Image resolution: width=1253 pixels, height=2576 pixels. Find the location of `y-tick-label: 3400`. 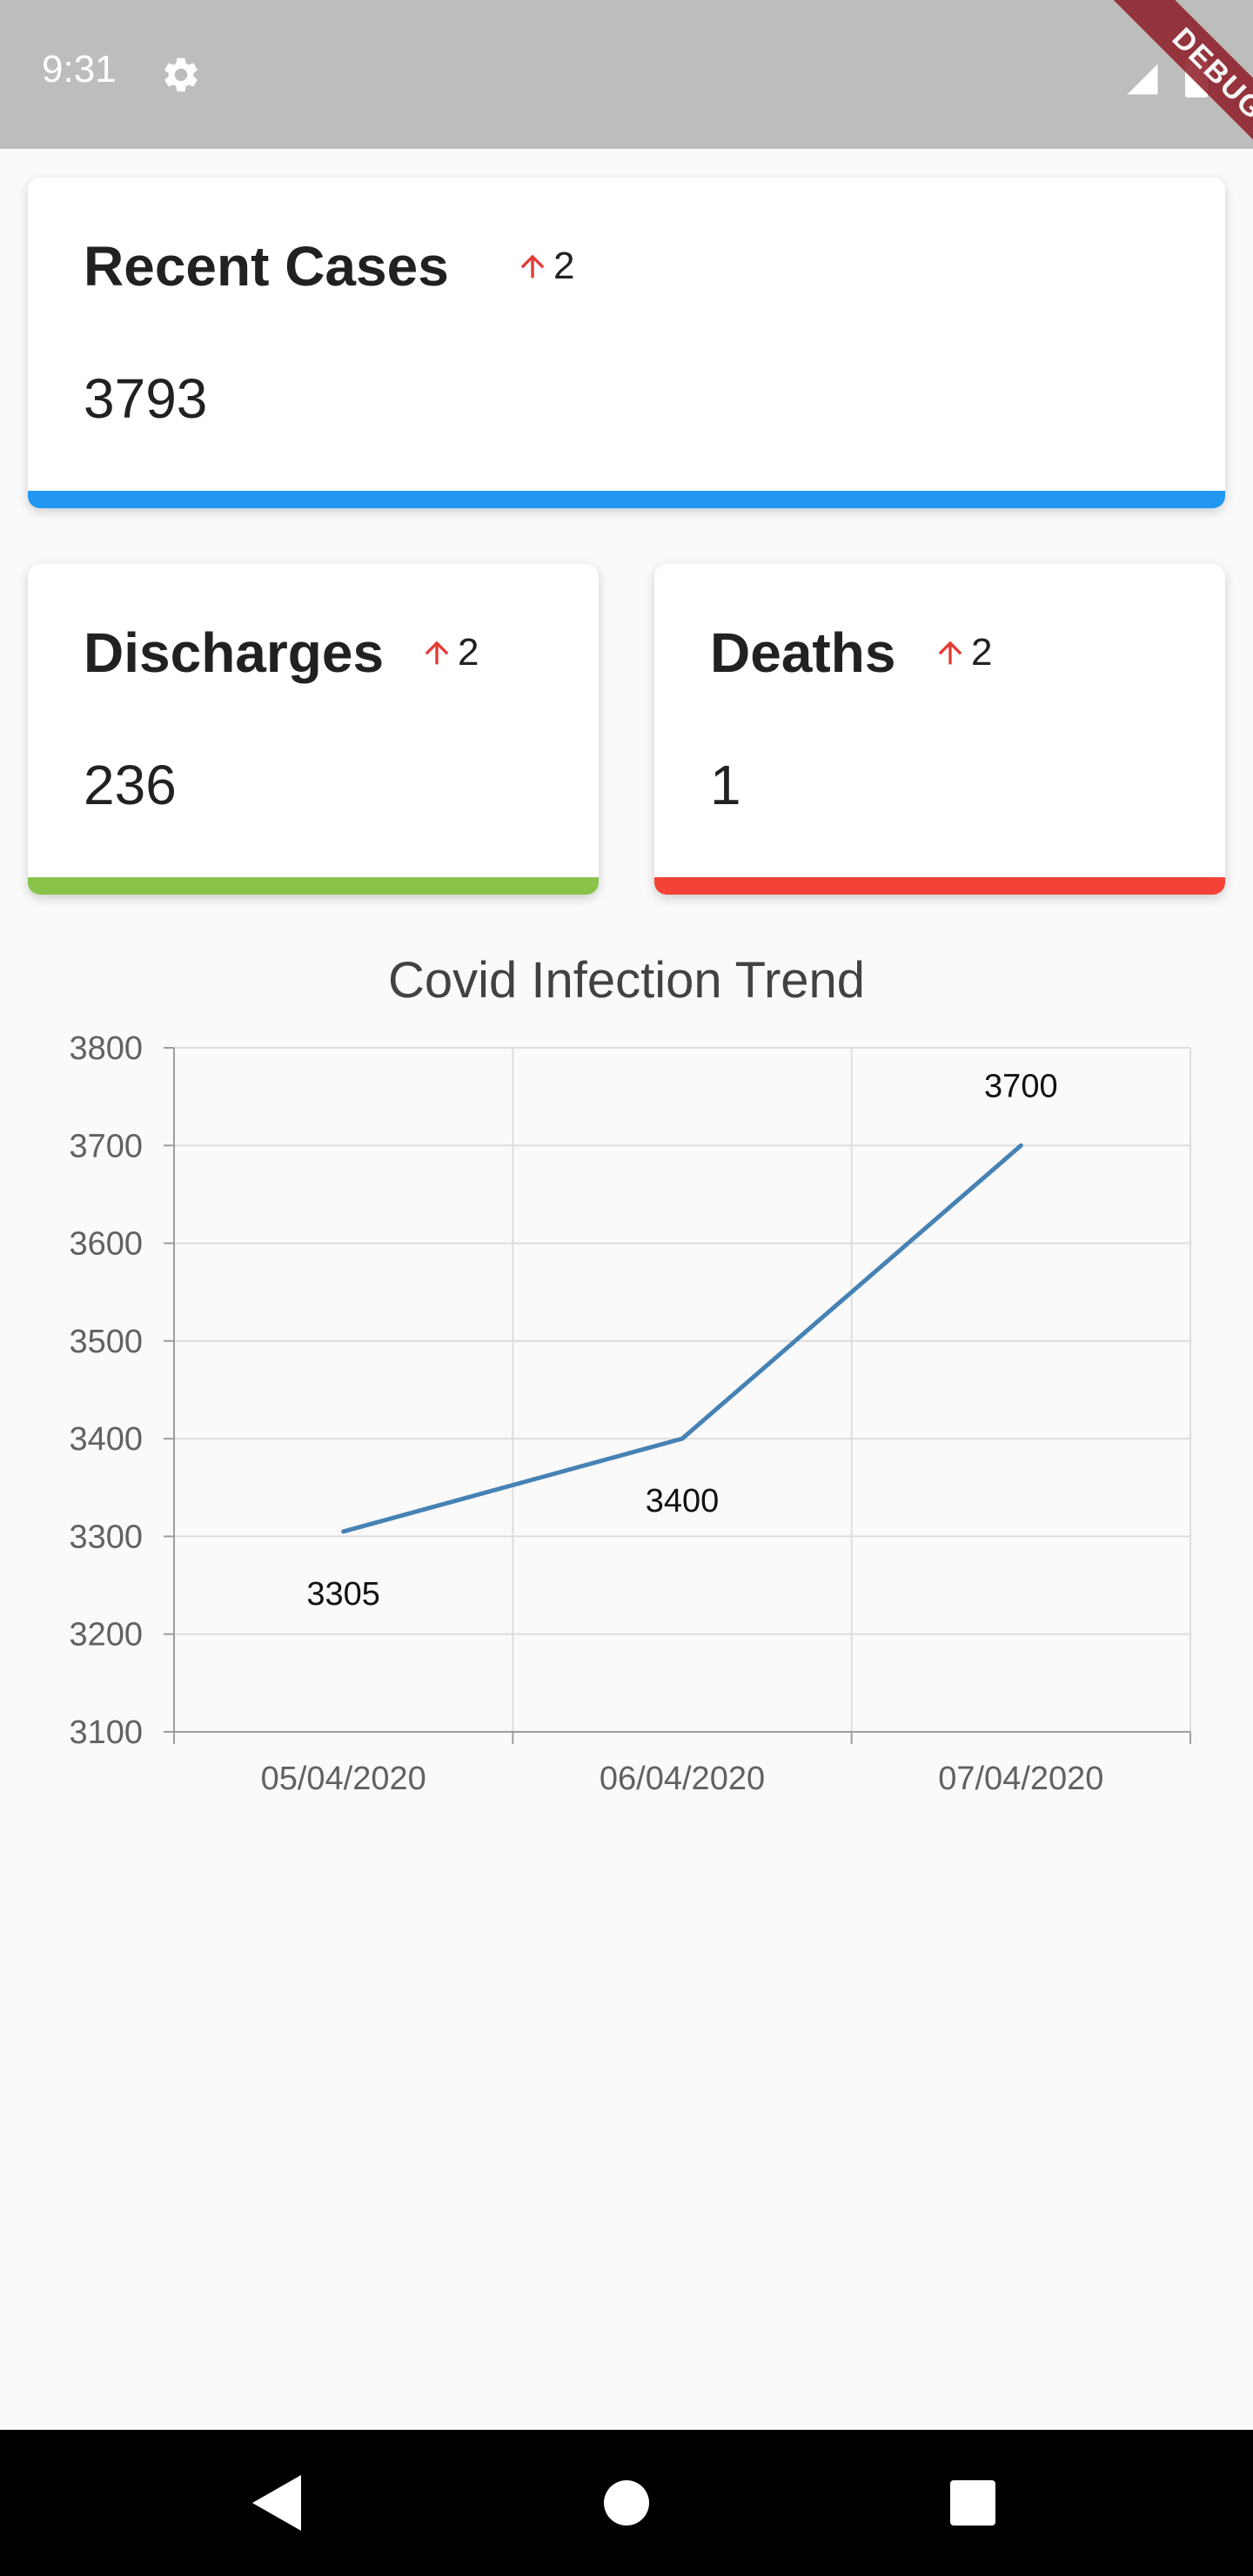

y-tick-label: 3400 is located at coordinates (106, 1439).